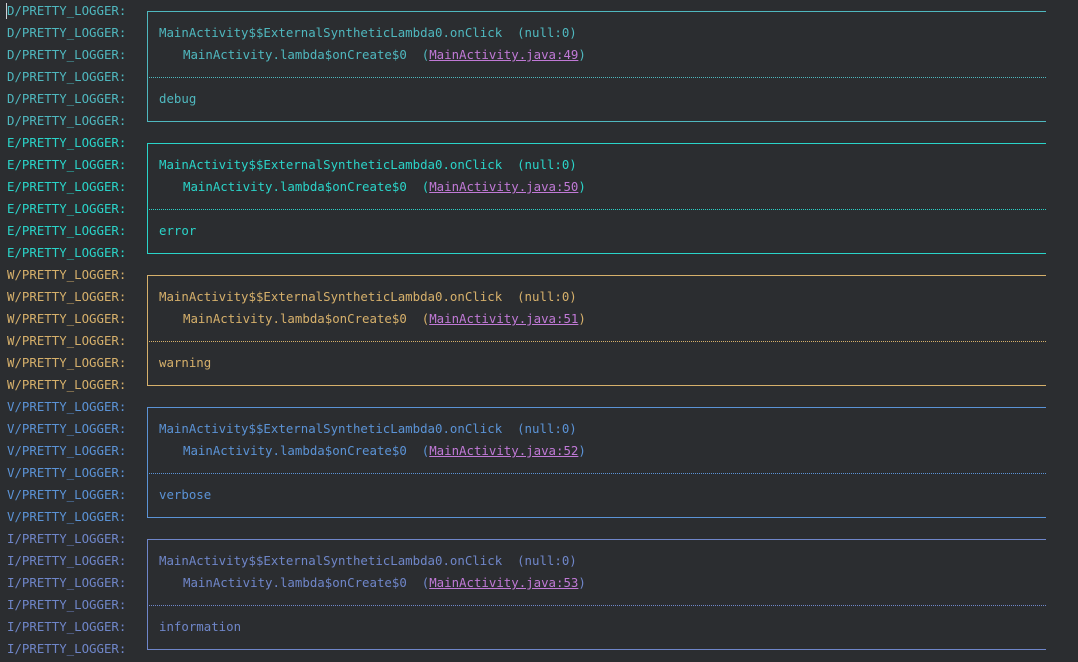 The image size is (1078, 662). I want to click on log-line: V/PRETTY_LOGGER: verbose, so click(539, 495).